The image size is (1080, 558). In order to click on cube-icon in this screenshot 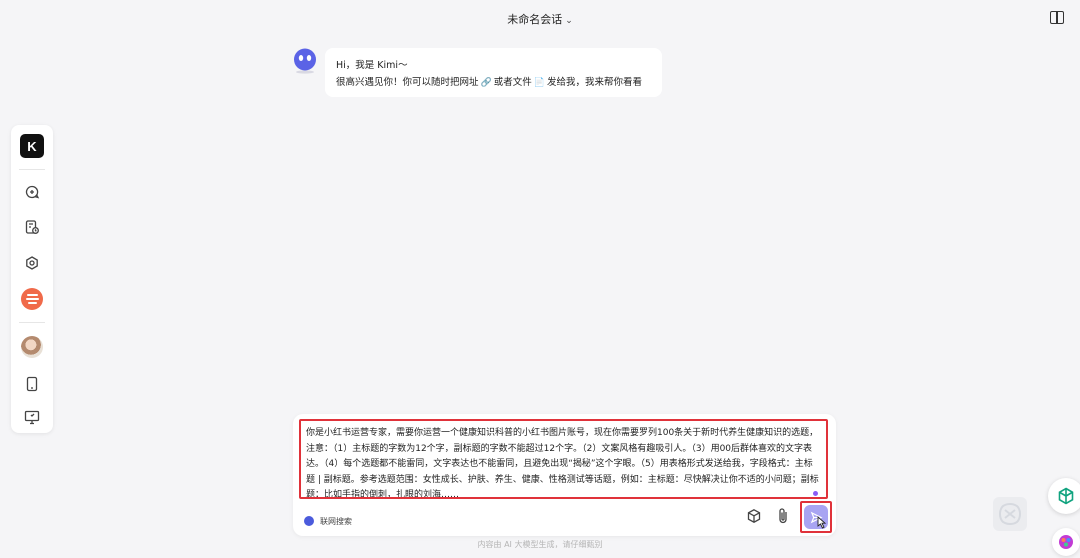, I will do `click(754, 516)`.